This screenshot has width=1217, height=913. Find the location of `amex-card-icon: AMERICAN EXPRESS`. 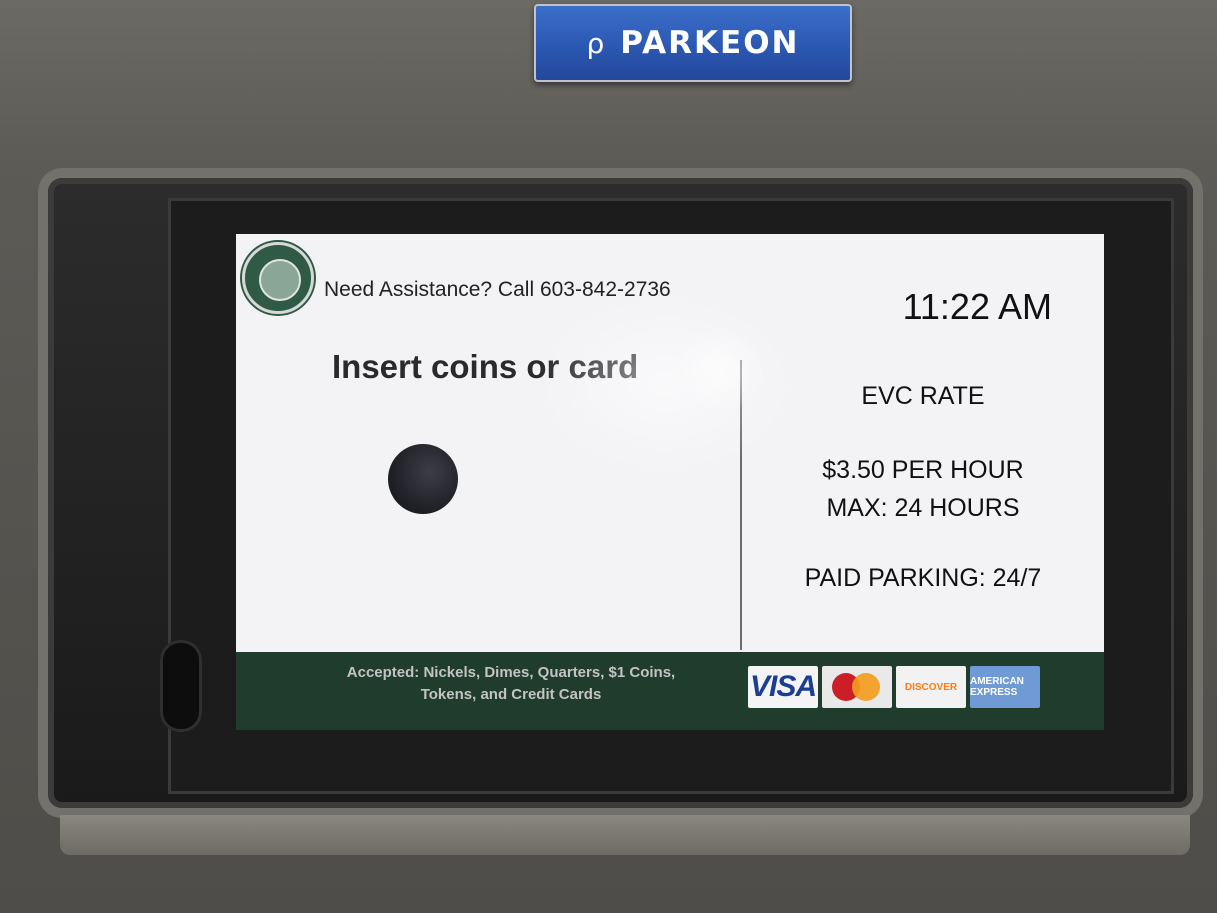

amex-card-icon: AMERICAN EXPRESS is located at coordinates (1005, 687).